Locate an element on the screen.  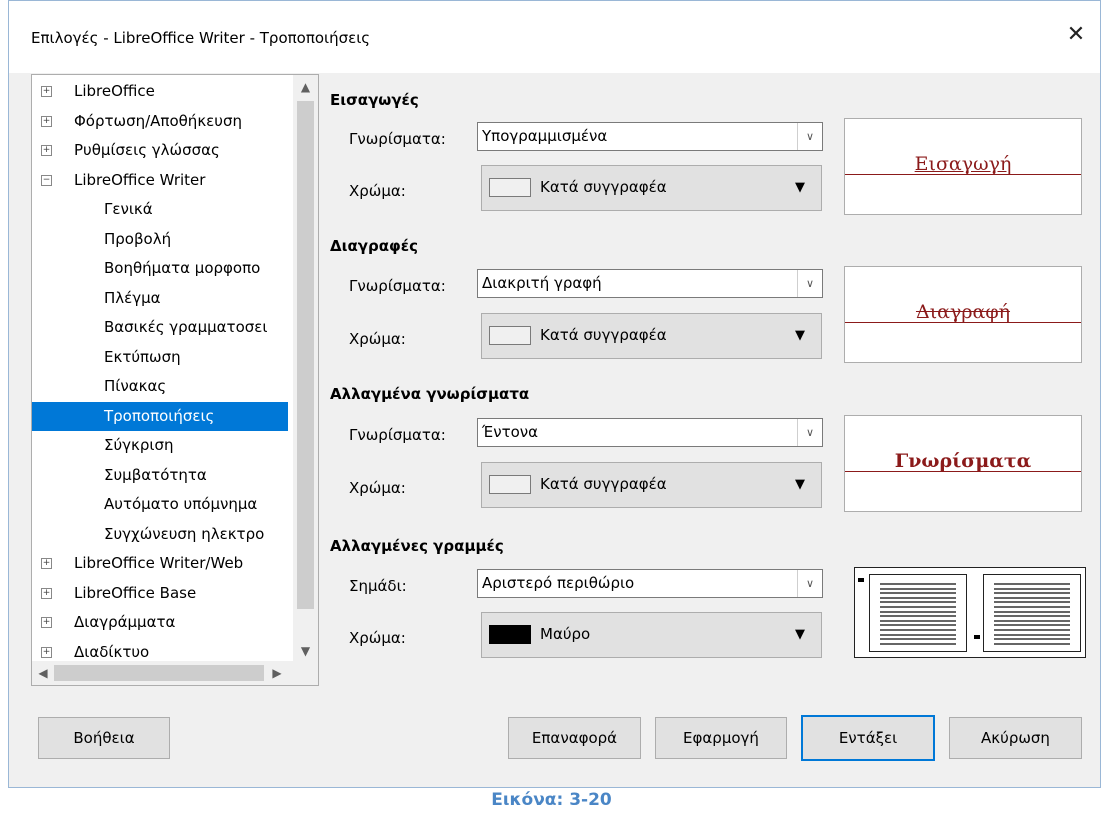
tree-item-label: Πίνακας is located at coordinates (135, 386).